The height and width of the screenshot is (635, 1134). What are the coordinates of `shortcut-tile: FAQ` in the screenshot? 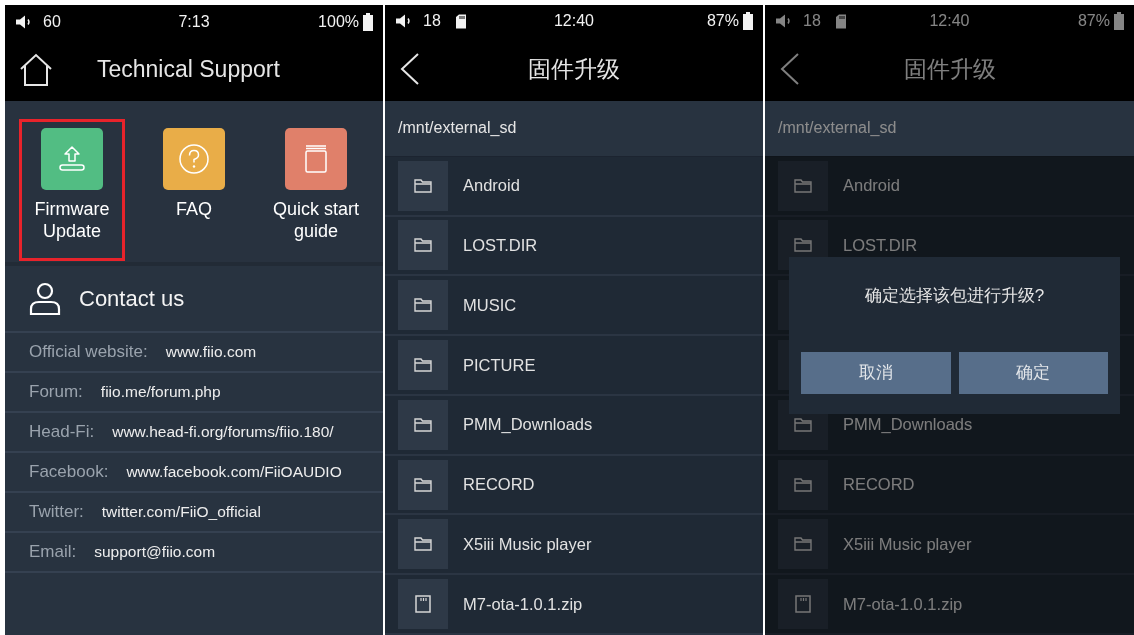 It's located at (194, 190).